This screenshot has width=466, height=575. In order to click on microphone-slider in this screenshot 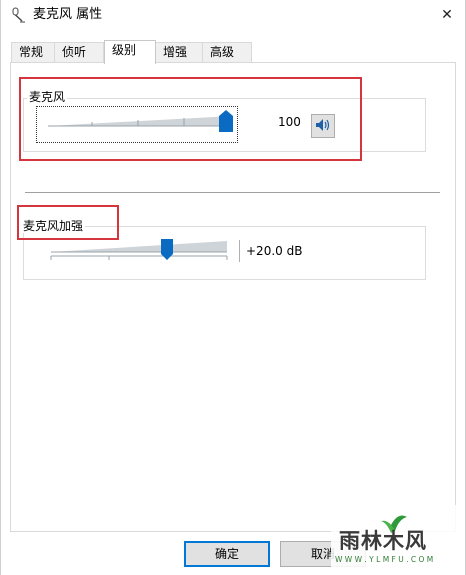, I will do `click(141, 123)`.